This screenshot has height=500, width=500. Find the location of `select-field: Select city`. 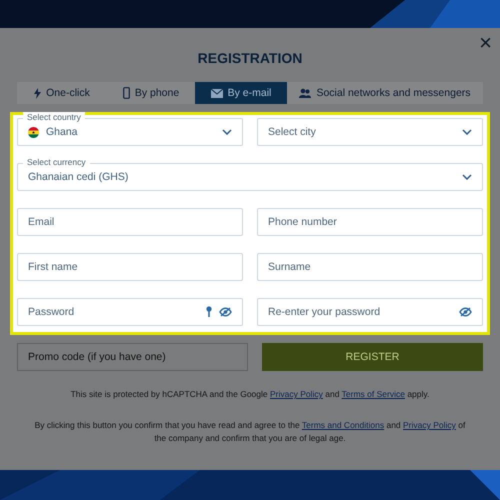

select-field: Select city is located at coordinates (370, 132).